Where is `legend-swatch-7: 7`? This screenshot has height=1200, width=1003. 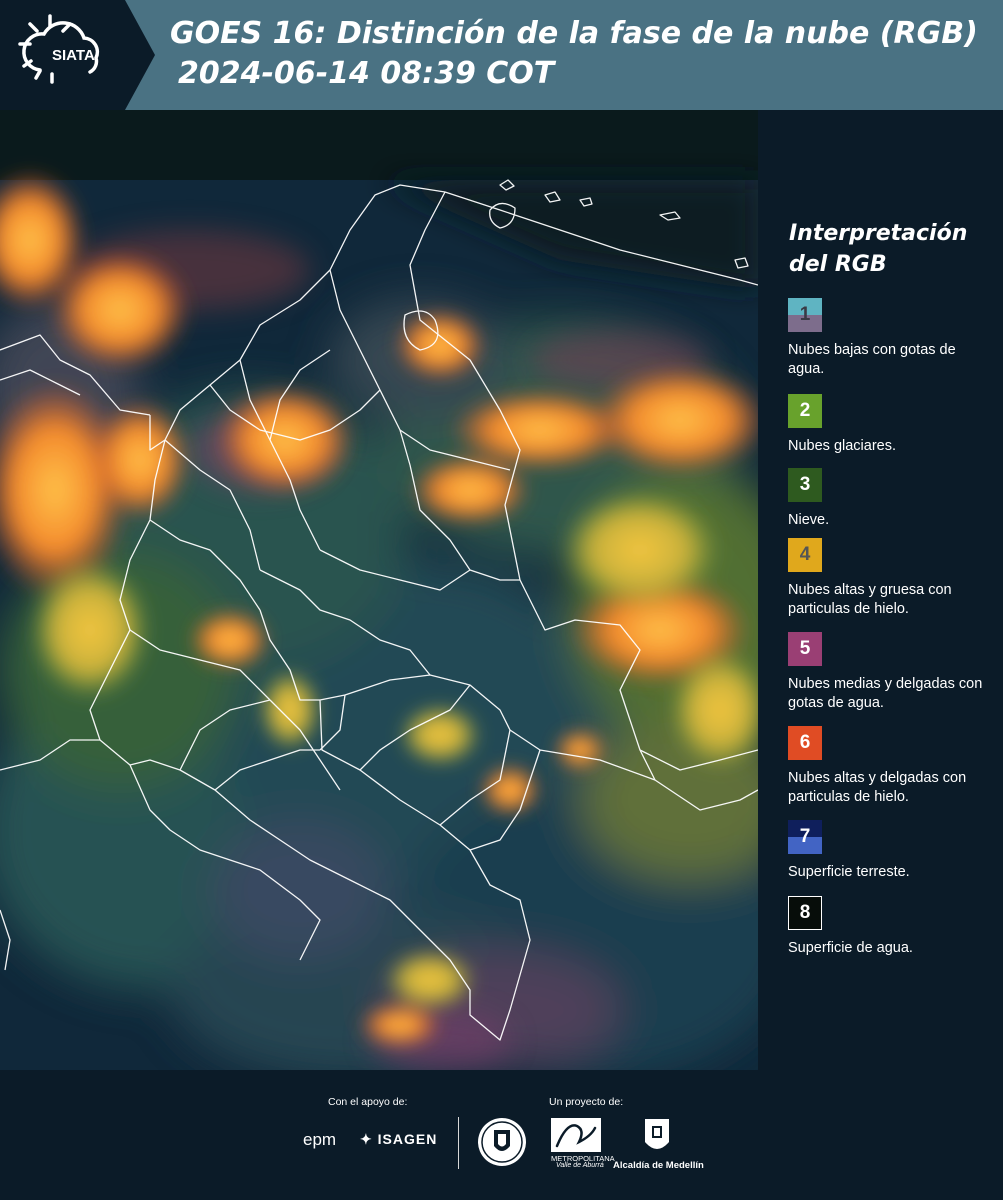
legend-swatch-7: 7 is located at coordinates (805, 837).